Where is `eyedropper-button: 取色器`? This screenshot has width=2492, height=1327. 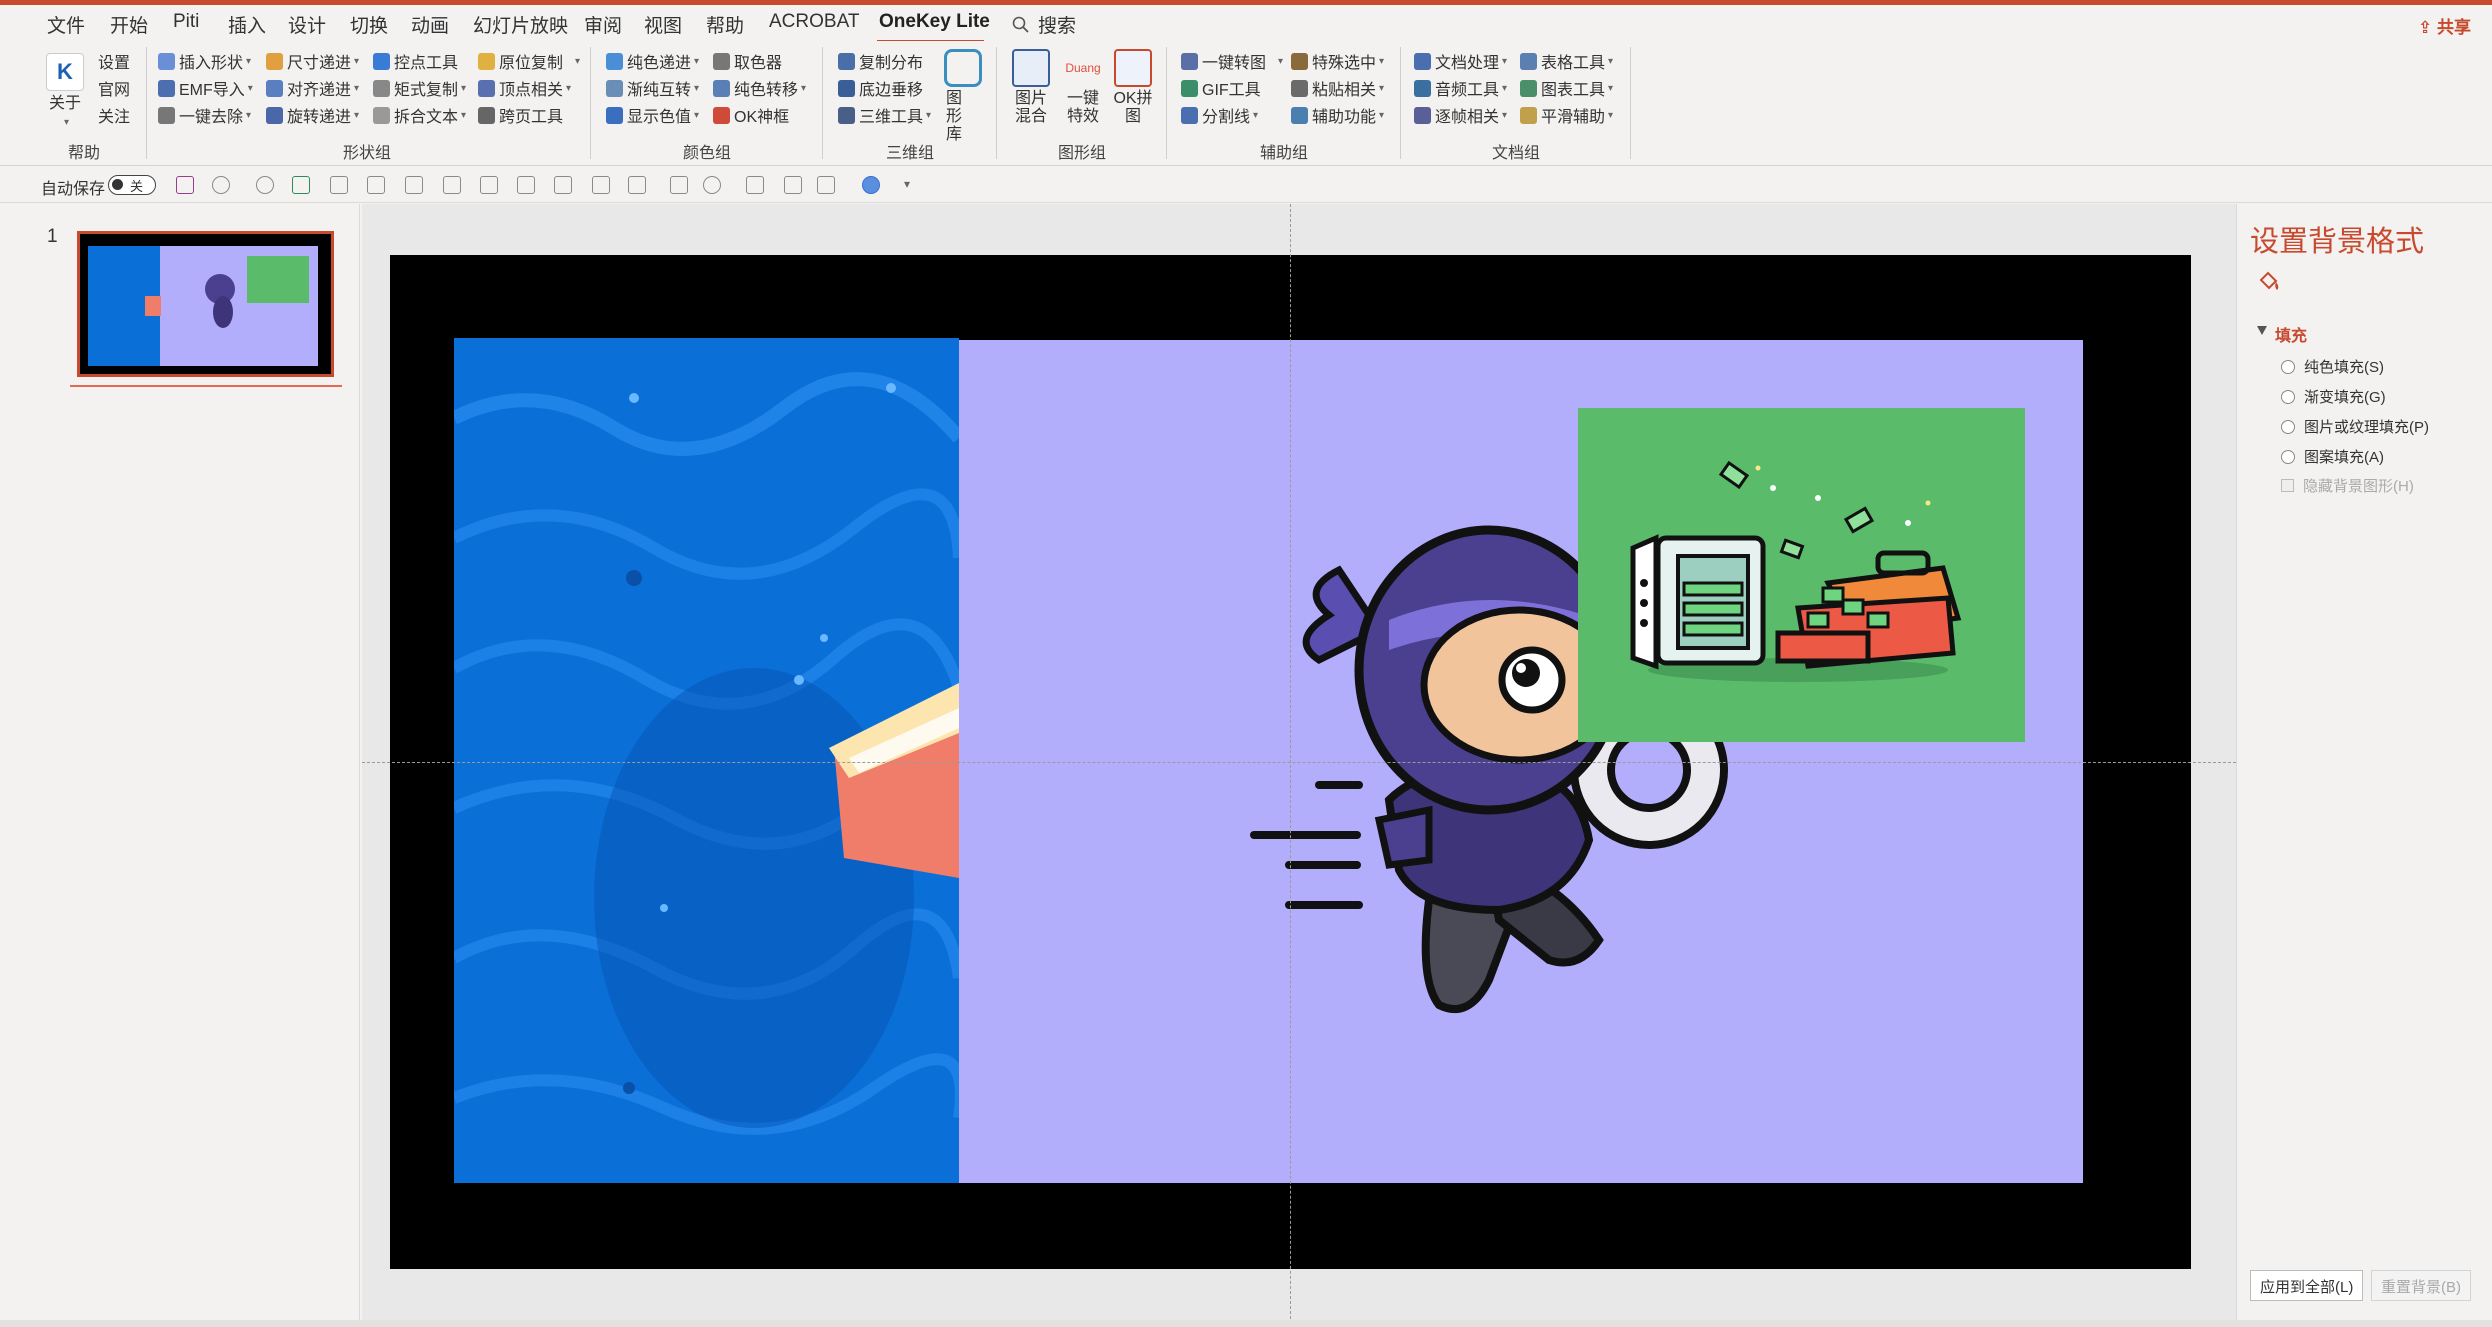
eyedropper-button: 取色器 is located at coordinates (747, 61).